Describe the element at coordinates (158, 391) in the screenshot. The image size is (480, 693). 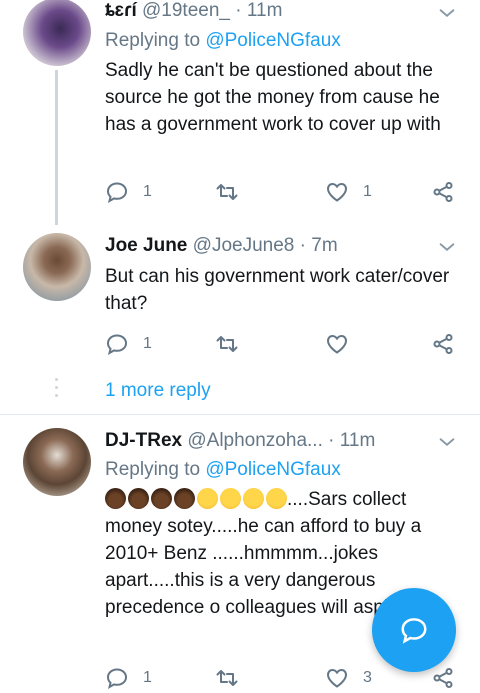
I see `more-replies-link: 1 more reply` at that location.